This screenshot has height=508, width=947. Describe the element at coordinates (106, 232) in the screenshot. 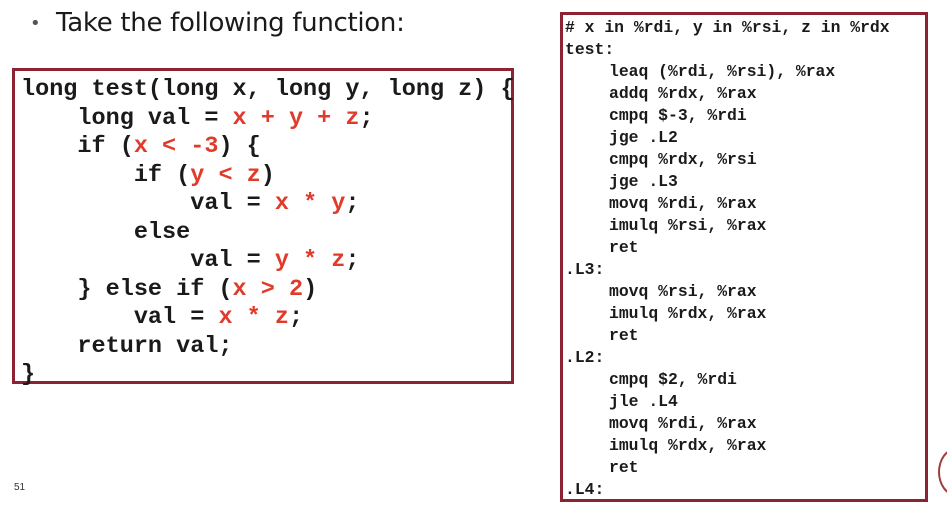

I see `code-text: else` at that location.